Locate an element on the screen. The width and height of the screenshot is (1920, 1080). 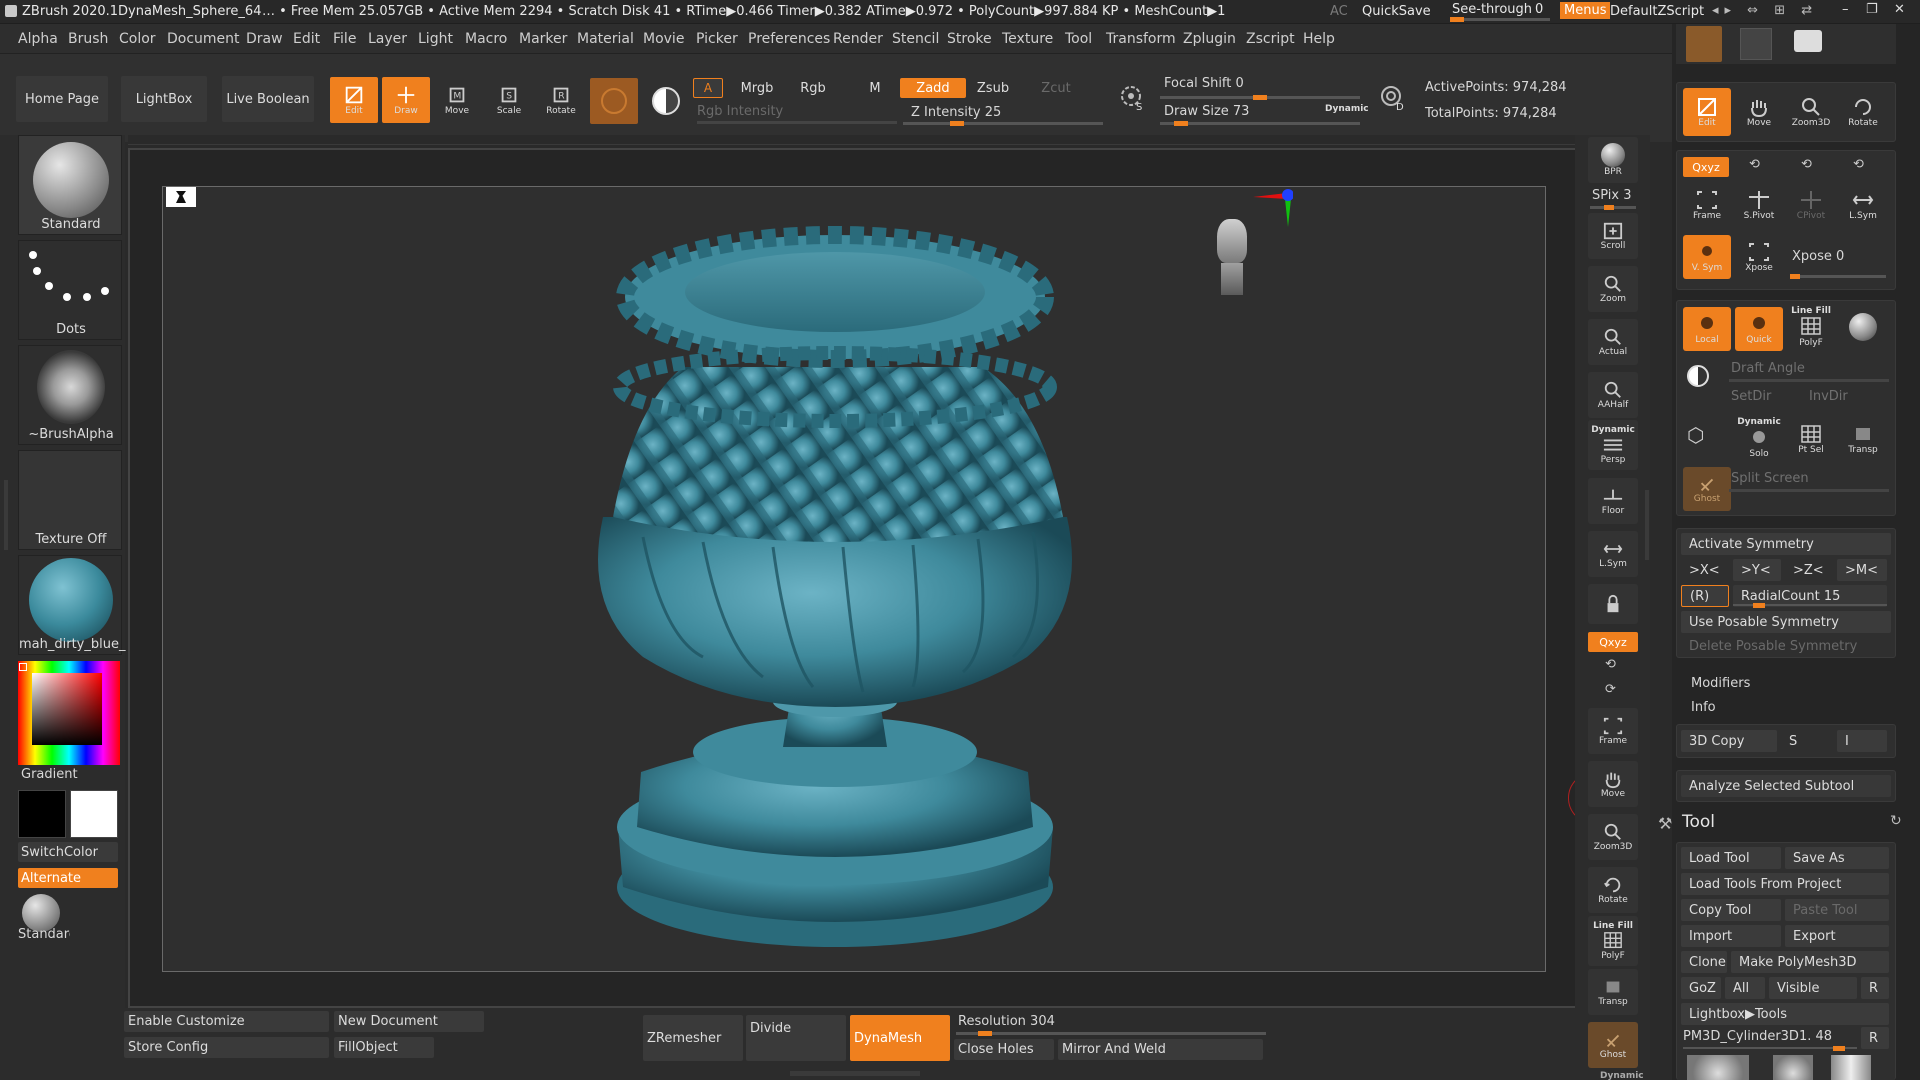
tool-refresh-icon: ↻ is located at coordinates (1896, 821).